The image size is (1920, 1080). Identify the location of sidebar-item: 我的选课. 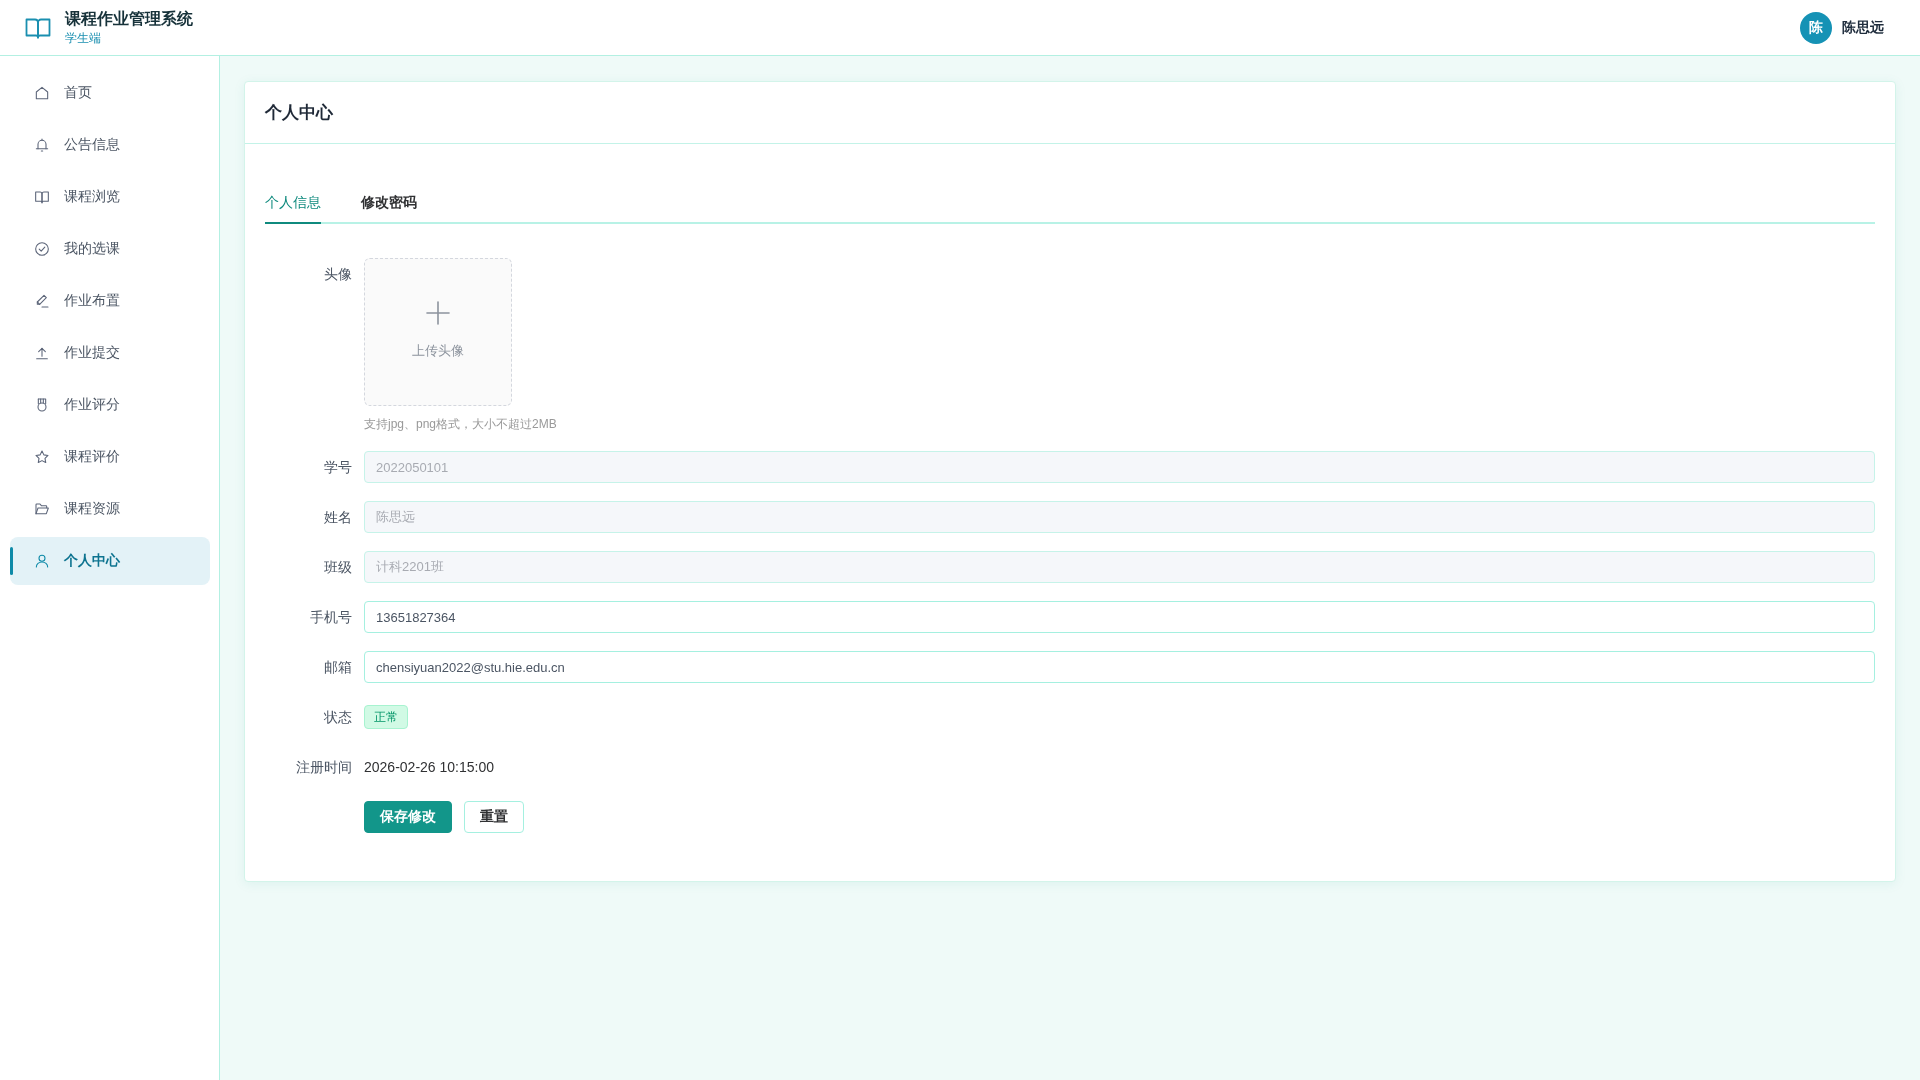
(110, 249).